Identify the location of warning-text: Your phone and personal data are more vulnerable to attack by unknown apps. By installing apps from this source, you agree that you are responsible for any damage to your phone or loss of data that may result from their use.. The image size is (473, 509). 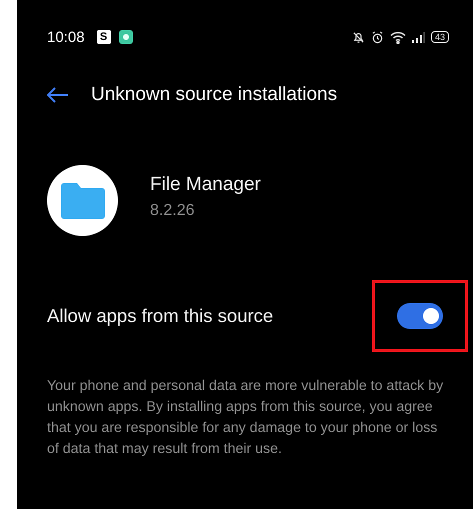
(245, 418).